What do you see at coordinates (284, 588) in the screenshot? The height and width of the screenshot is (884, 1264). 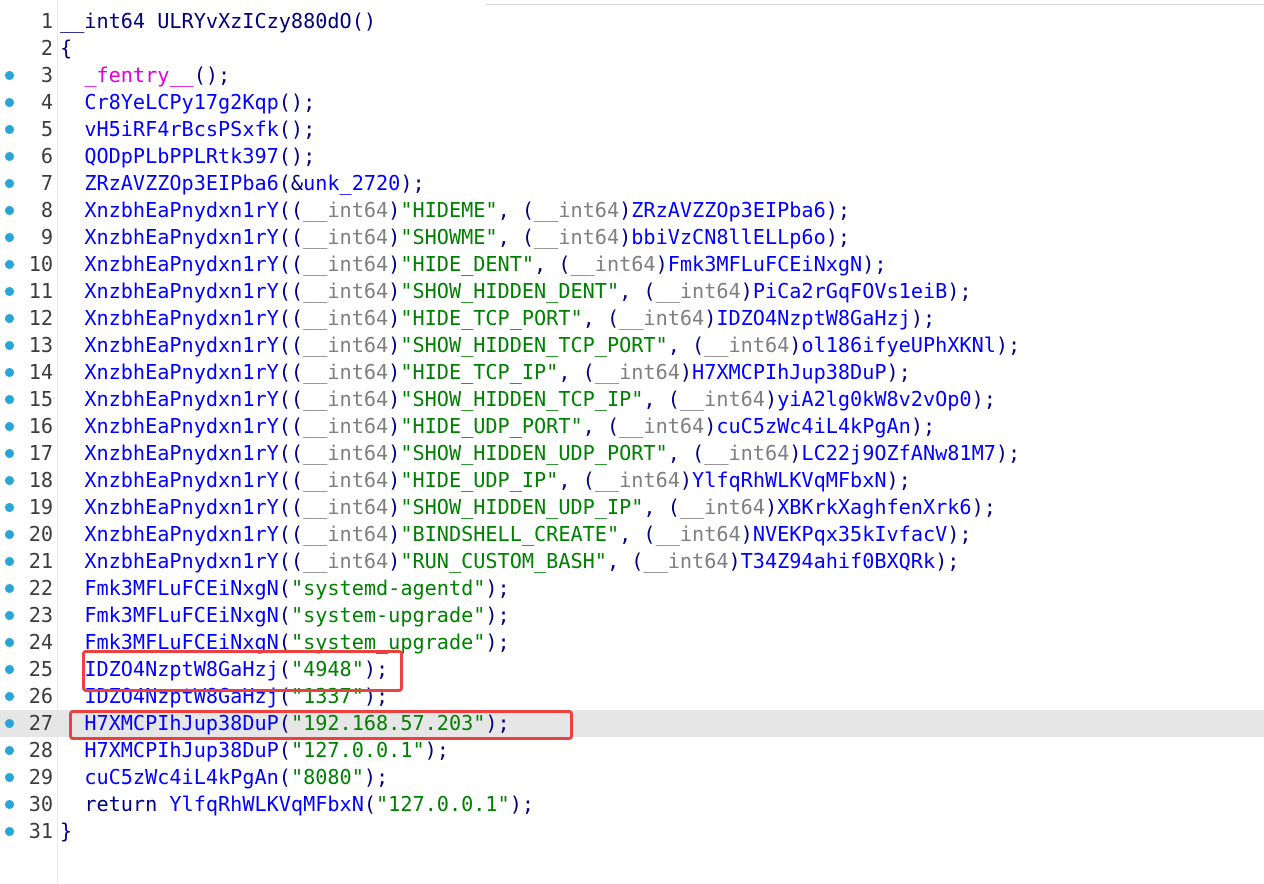 I see `code-text: Fmk3MFLuFCEiNxgN("systemd-agentd");` at bounding box center [284, 588].